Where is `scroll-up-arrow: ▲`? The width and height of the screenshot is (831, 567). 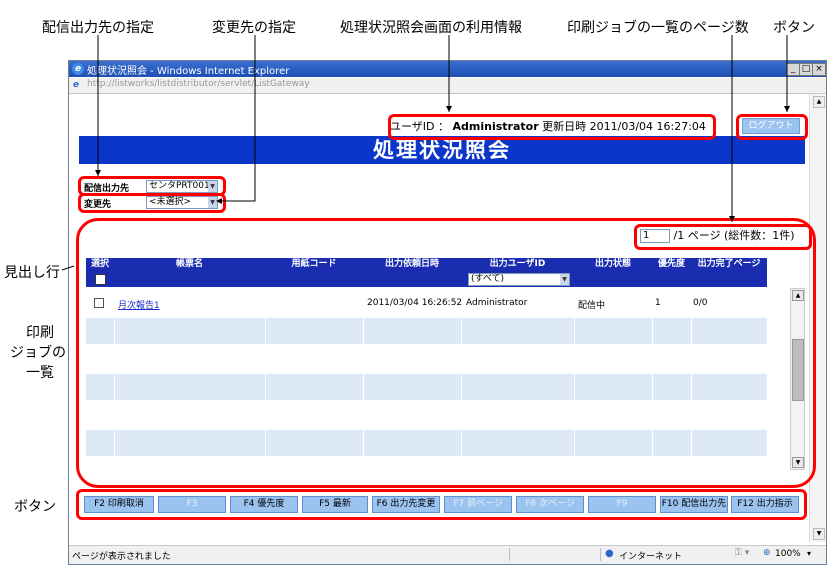
scroll-up-arrow: ▲ is located at coordinates (819, 102).